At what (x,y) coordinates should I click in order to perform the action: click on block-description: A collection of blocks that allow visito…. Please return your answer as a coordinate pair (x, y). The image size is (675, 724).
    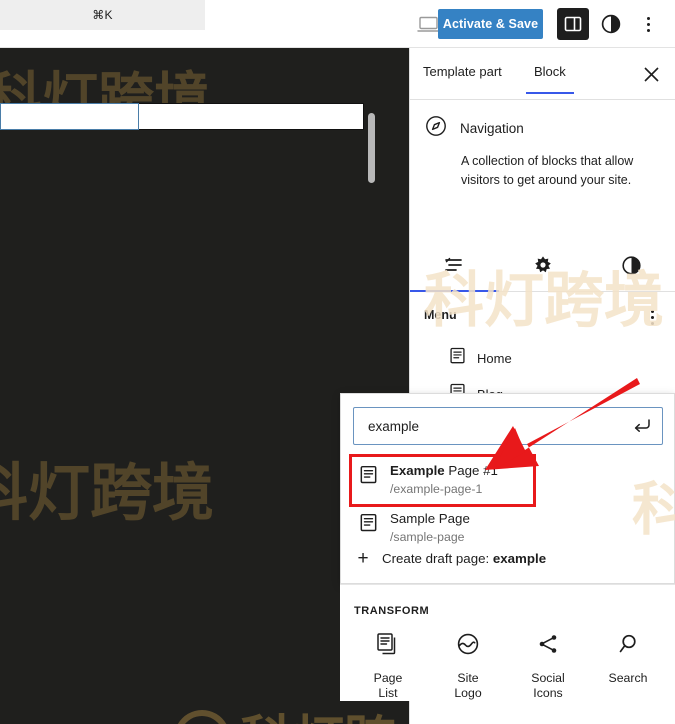
    Looking at the image, I should click on (547, 171).